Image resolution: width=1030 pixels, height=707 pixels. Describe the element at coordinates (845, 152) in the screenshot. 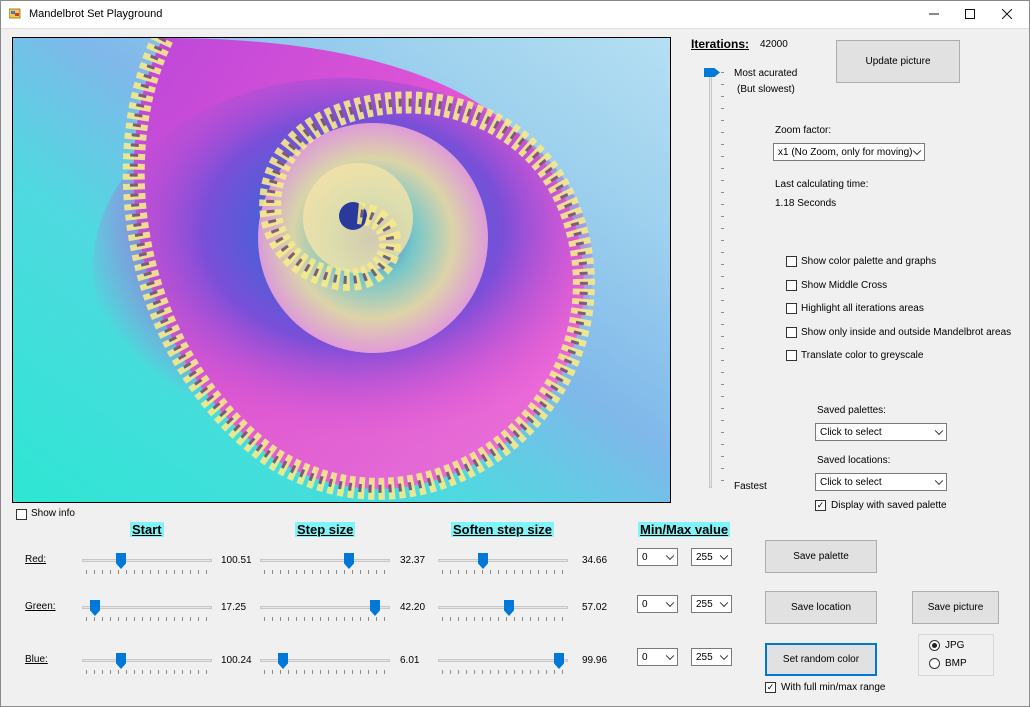

I see `zoom-select-value: x1 (No Zoom, only for moving)` at that location.